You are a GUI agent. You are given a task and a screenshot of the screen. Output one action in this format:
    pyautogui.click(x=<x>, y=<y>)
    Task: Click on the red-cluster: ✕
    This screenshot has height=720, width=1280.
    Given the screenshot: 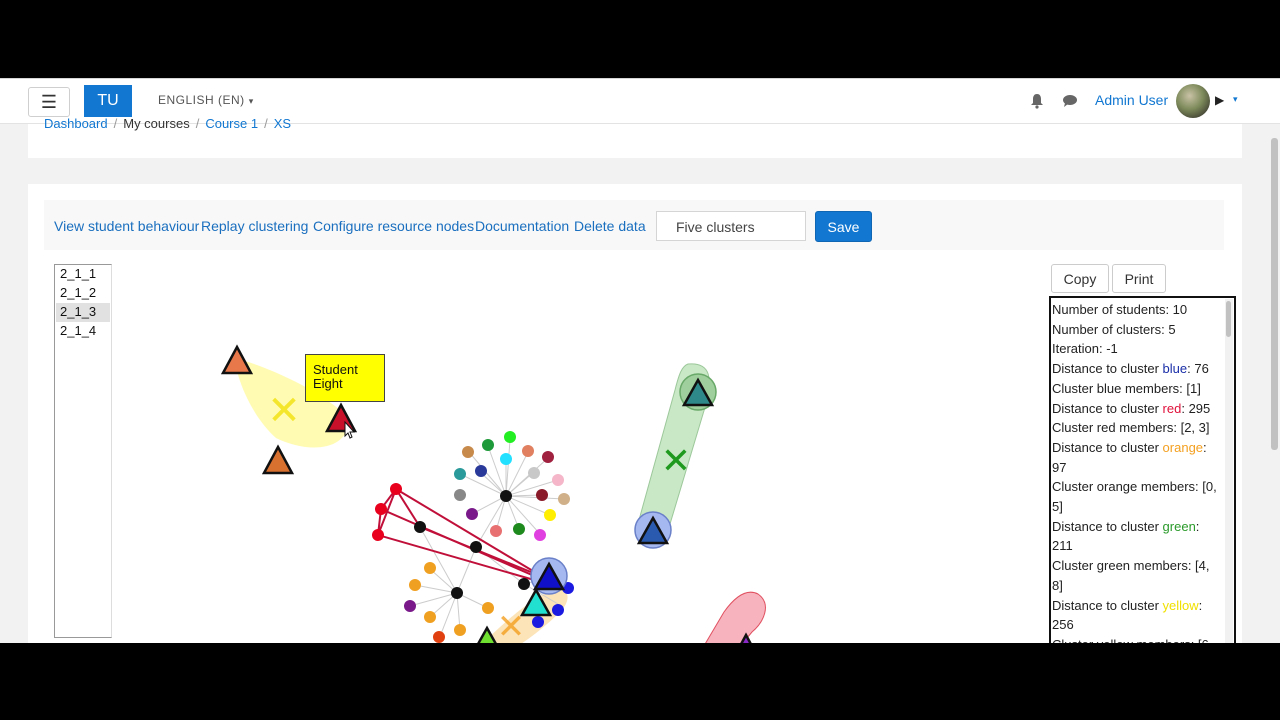 What is the action you would take?
    pyautogui.click(x=735, y=617)
    